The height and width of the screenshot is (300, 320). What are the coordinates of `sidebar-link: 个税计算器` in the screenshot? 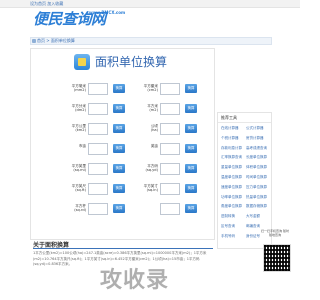 It's located at (230, 138).